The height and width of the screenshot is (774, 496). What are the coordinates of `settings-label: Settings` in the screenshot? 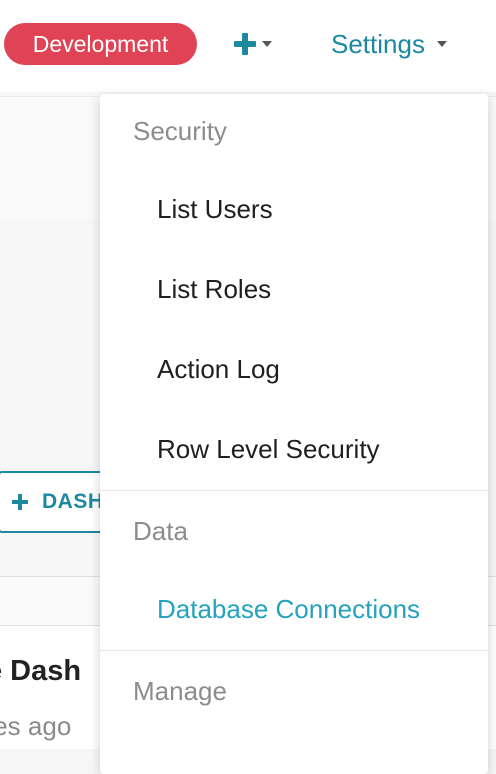 It's located at (378, 43).